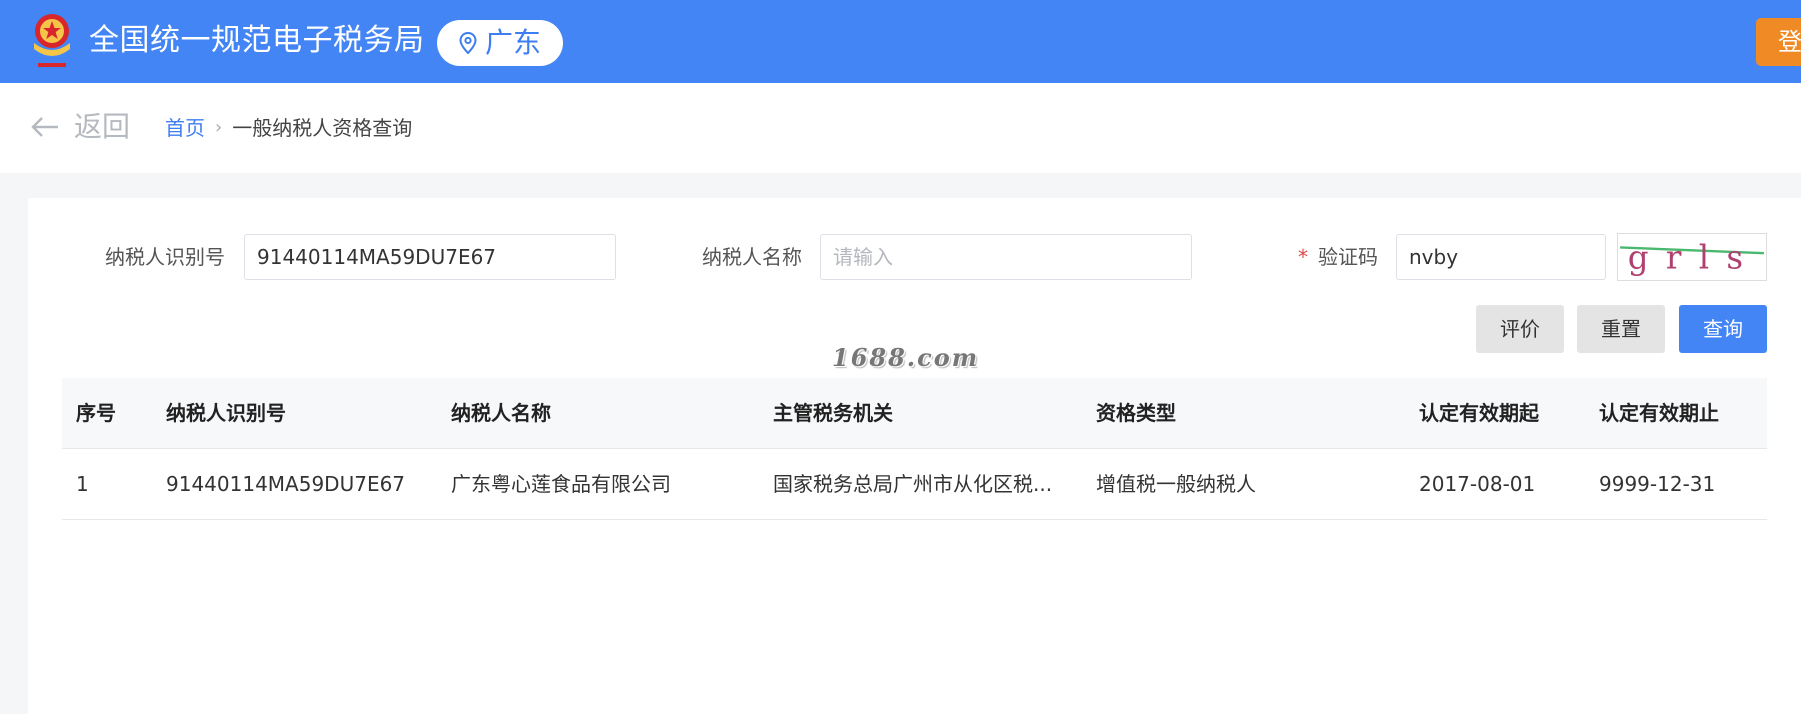 The height and width of the screenshot is (714, 1801). Describe the element at coordinates (1176, 484) in the screenshot. I see `table-cell: 增值税一般纳税人` at that location.